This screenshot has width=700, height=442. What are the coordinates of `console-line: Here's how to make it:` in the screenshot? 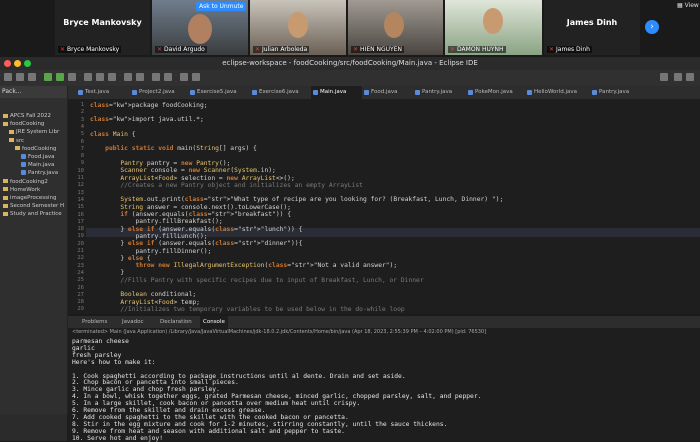 It's located at (114, 362).